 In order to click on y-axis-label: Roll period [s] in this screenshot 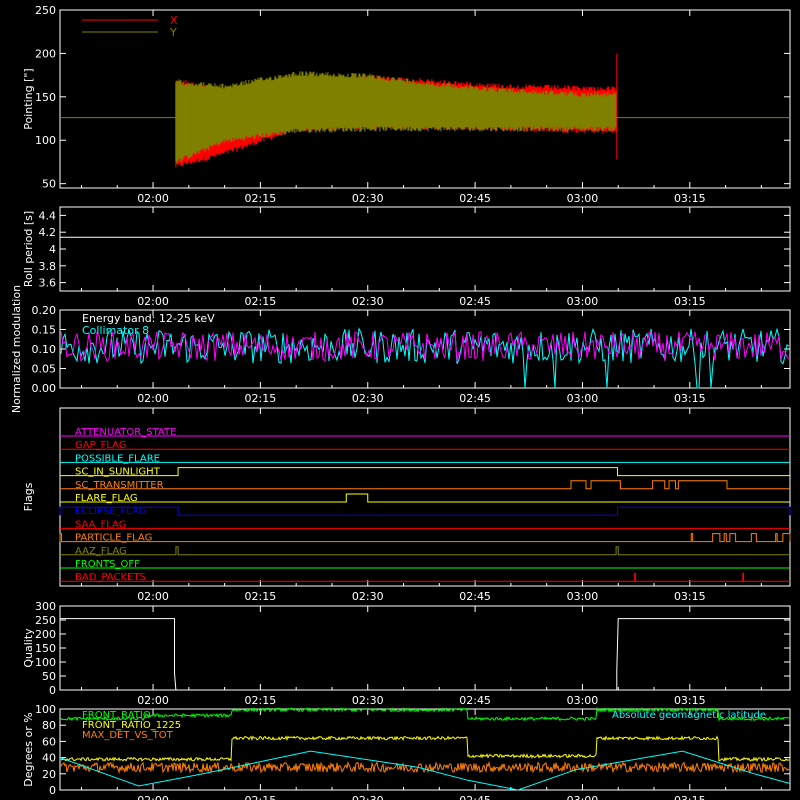, I will do `click(28, 249)`.